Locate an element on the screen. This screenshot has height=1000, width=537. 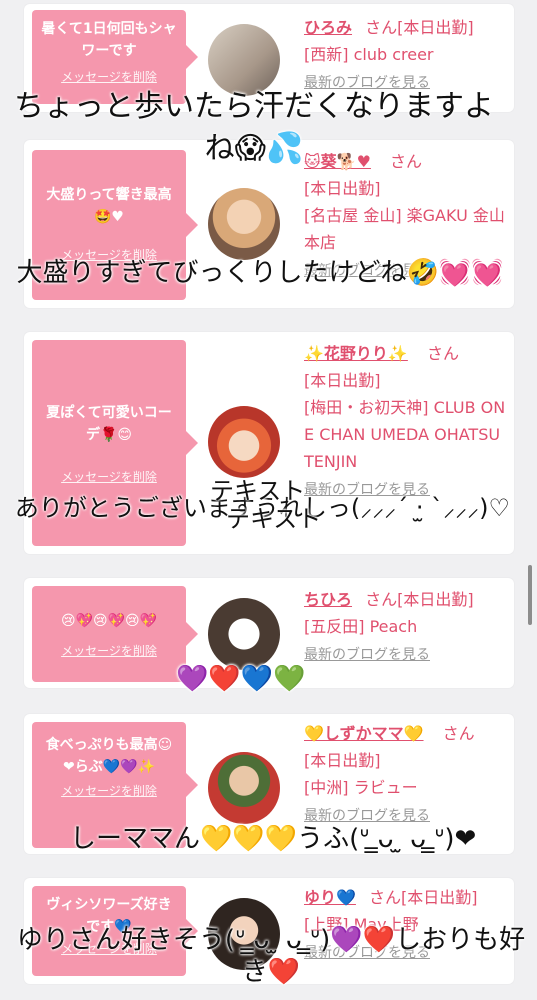
overlay-caption: ちょっと歩いたら汗だくなりますよね😱💦 is located at coordinates (254, 127).